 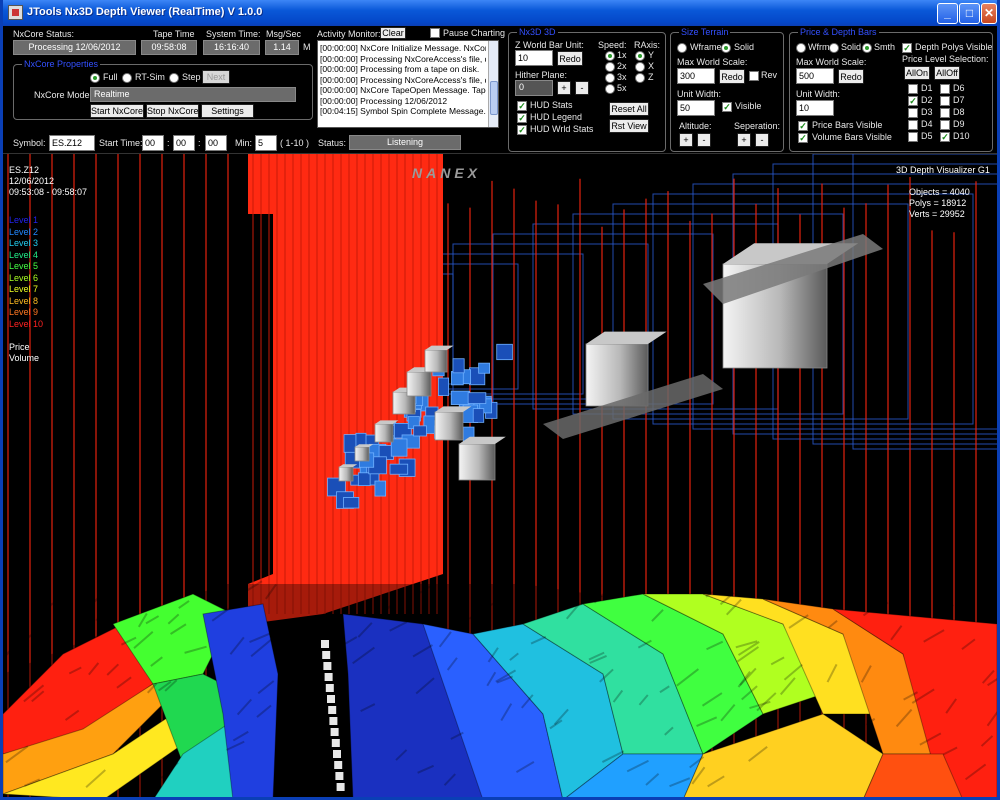 What do you see at coordinates (913, 113) in the screenshot?
I see `level-d3-checkbox` at bounding box center [913, 113].